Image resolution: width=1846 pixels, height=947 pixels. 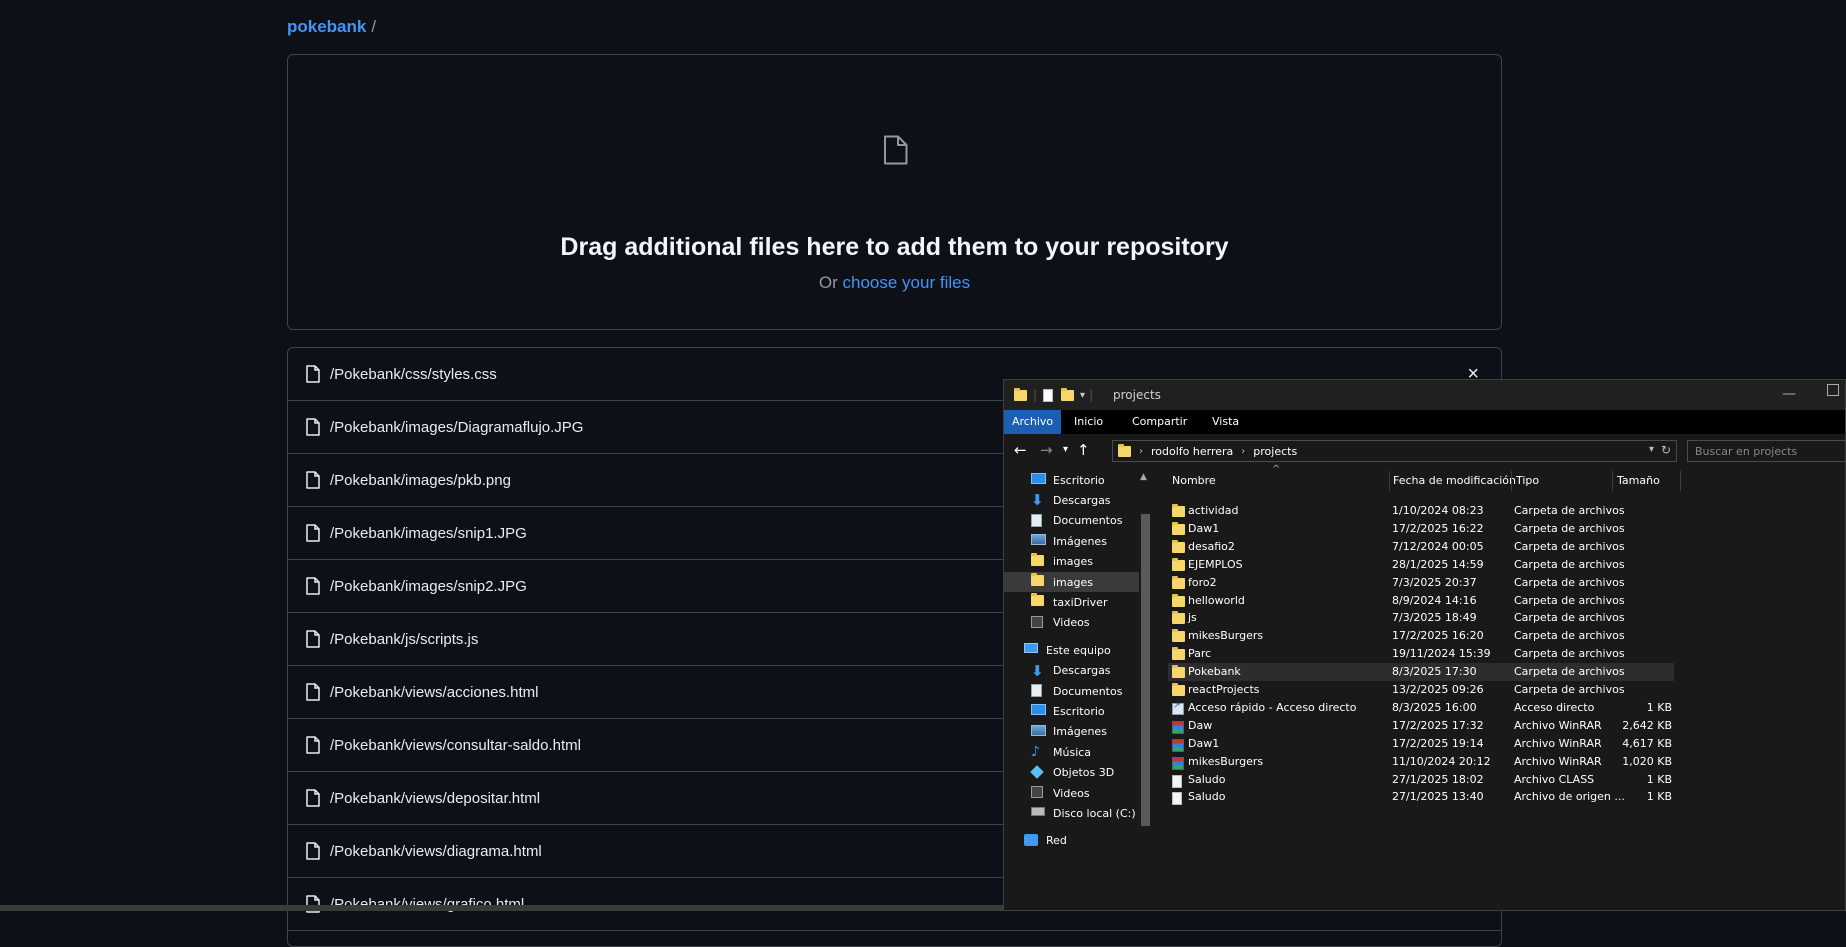 What do you see at coordinates (1039, 793) in the screenshot?
I see `videos-icon` at bounding box center [1039, 793].